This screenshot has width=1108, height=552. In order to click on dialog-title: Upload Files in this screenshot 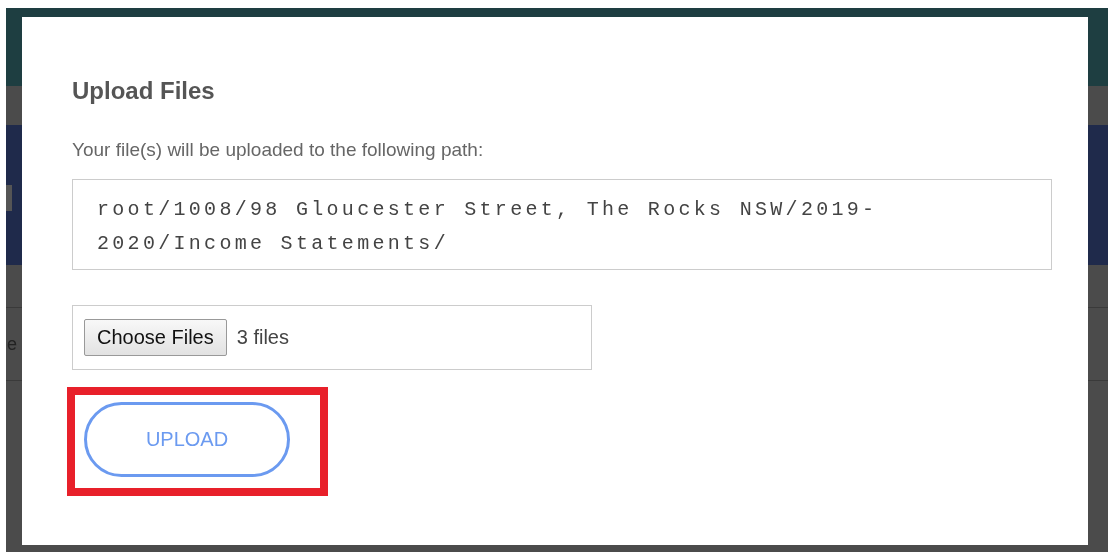, I will do `click(143, 91)`.